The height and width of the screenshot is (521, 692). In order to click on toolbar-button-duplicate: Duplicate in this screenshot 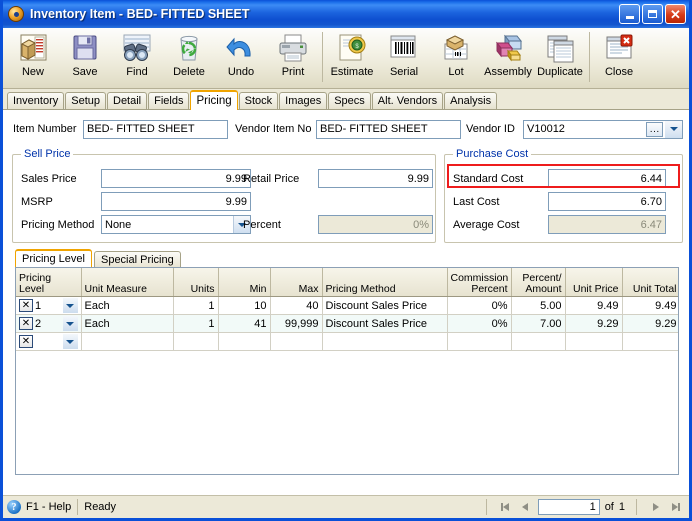, I will do `click(560, 57)`.